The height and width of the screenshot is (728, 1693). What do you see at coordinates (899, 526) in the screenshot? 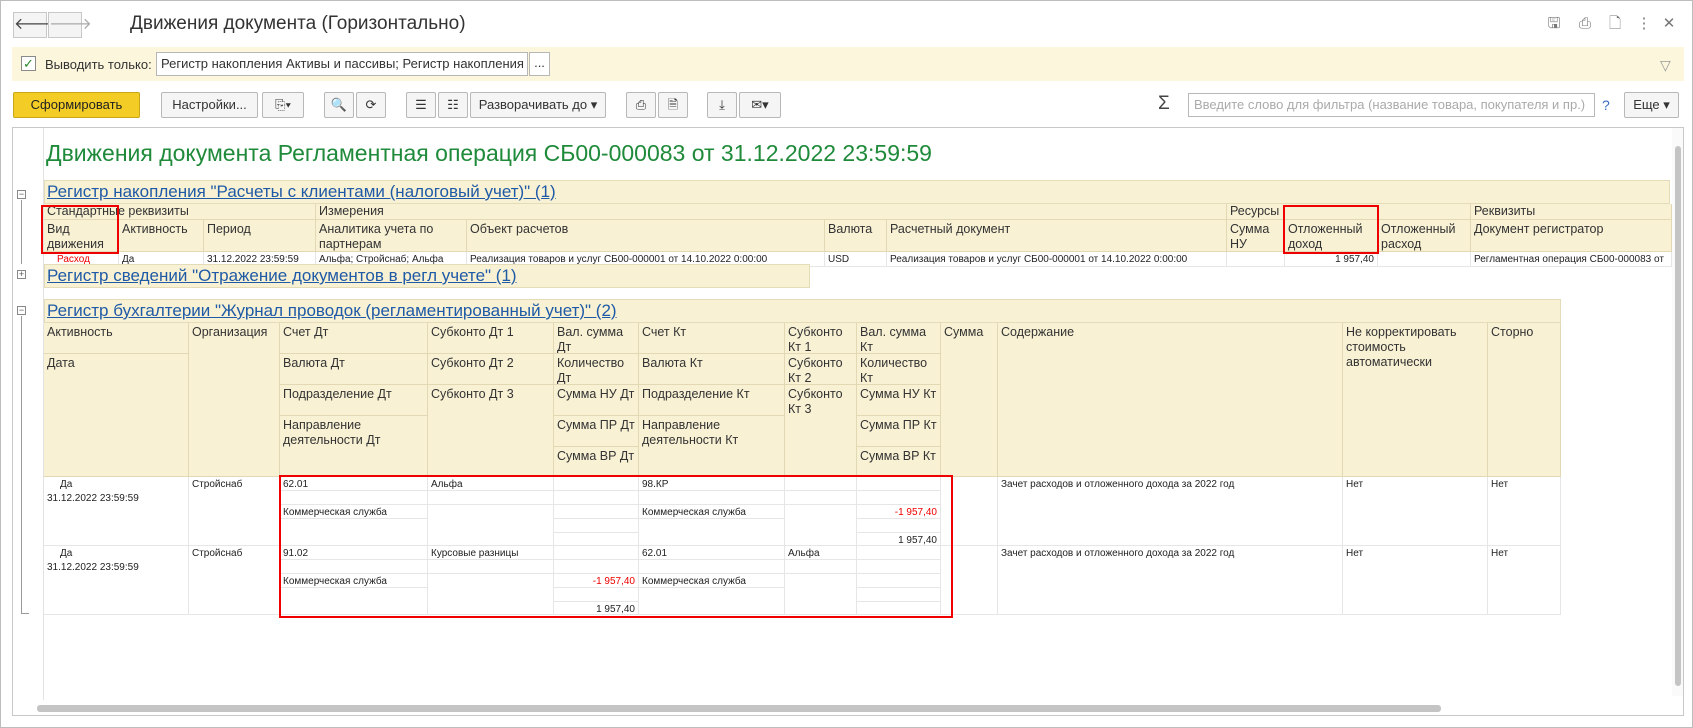
I see `cell-pr-kt` at bounding box center [899, 526].